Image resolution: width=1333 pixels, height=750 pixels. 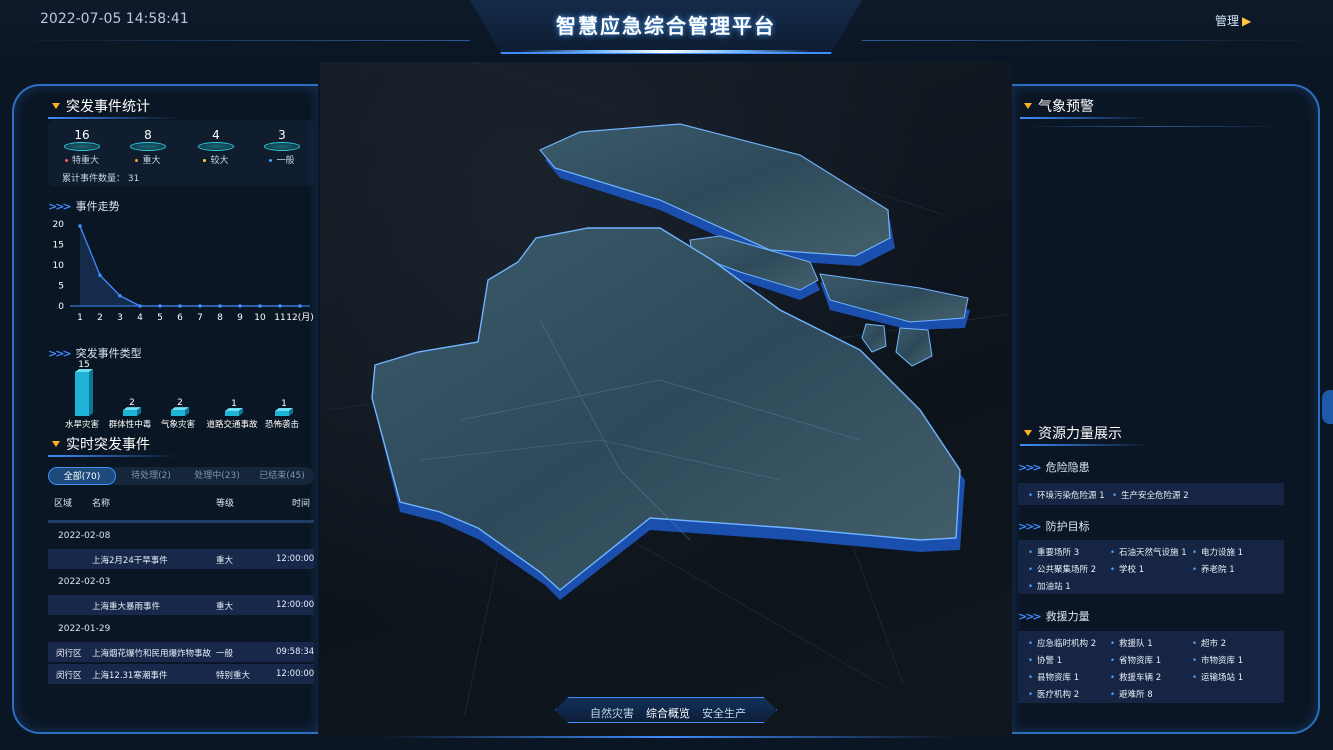 I want to click on list-item: 省物资库 1, so click(x=1135, y=660).